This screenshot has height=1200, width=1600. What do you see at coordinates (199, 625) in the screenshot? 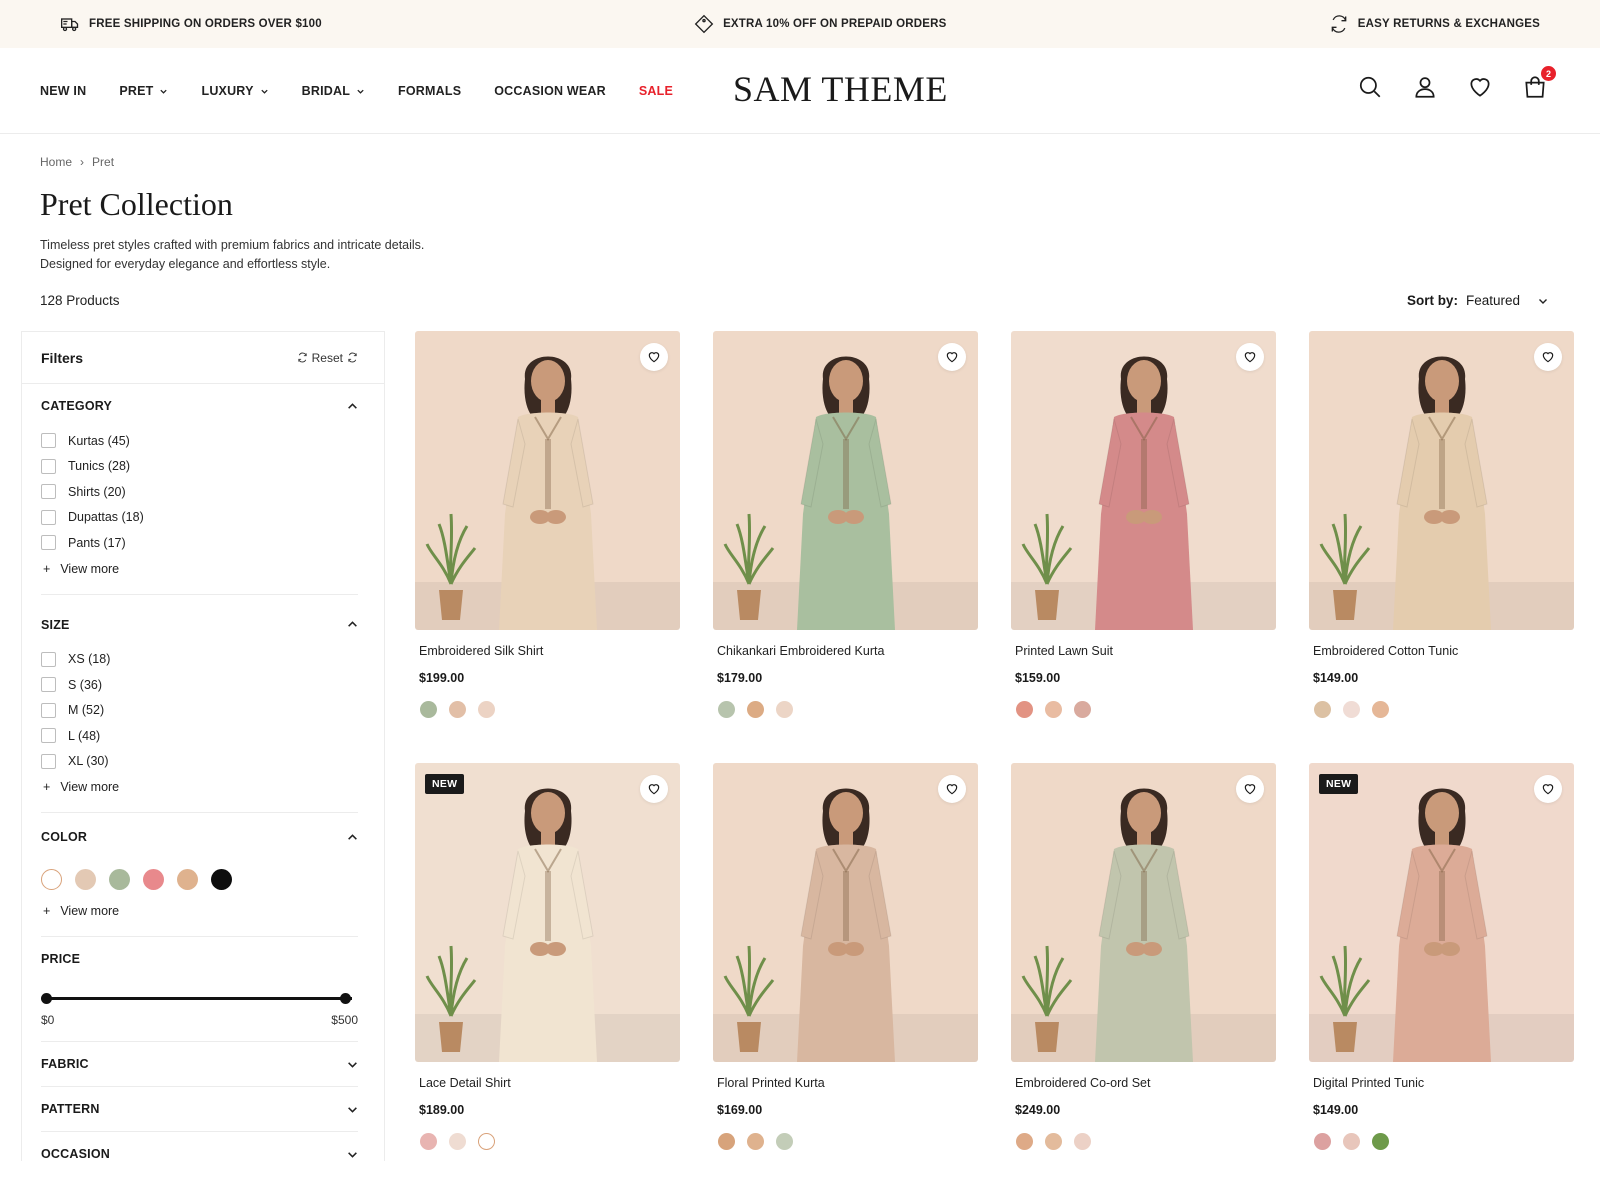
I see `filter-size-header: SIZE` at bounding box center [199, 625].